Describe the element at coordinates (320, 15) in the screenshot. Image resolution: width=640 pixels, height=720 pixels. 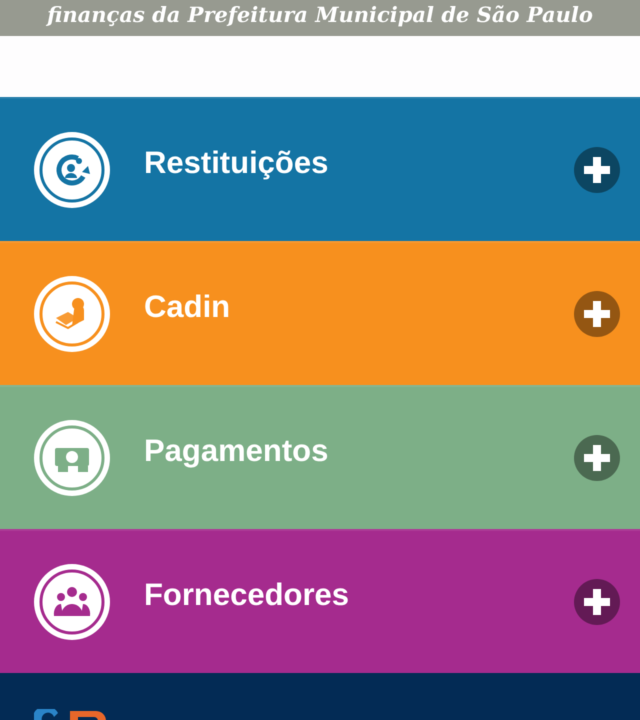
I see `header-subtitle: finanças da Prefeitura Municipal de São Paulo` at that location.